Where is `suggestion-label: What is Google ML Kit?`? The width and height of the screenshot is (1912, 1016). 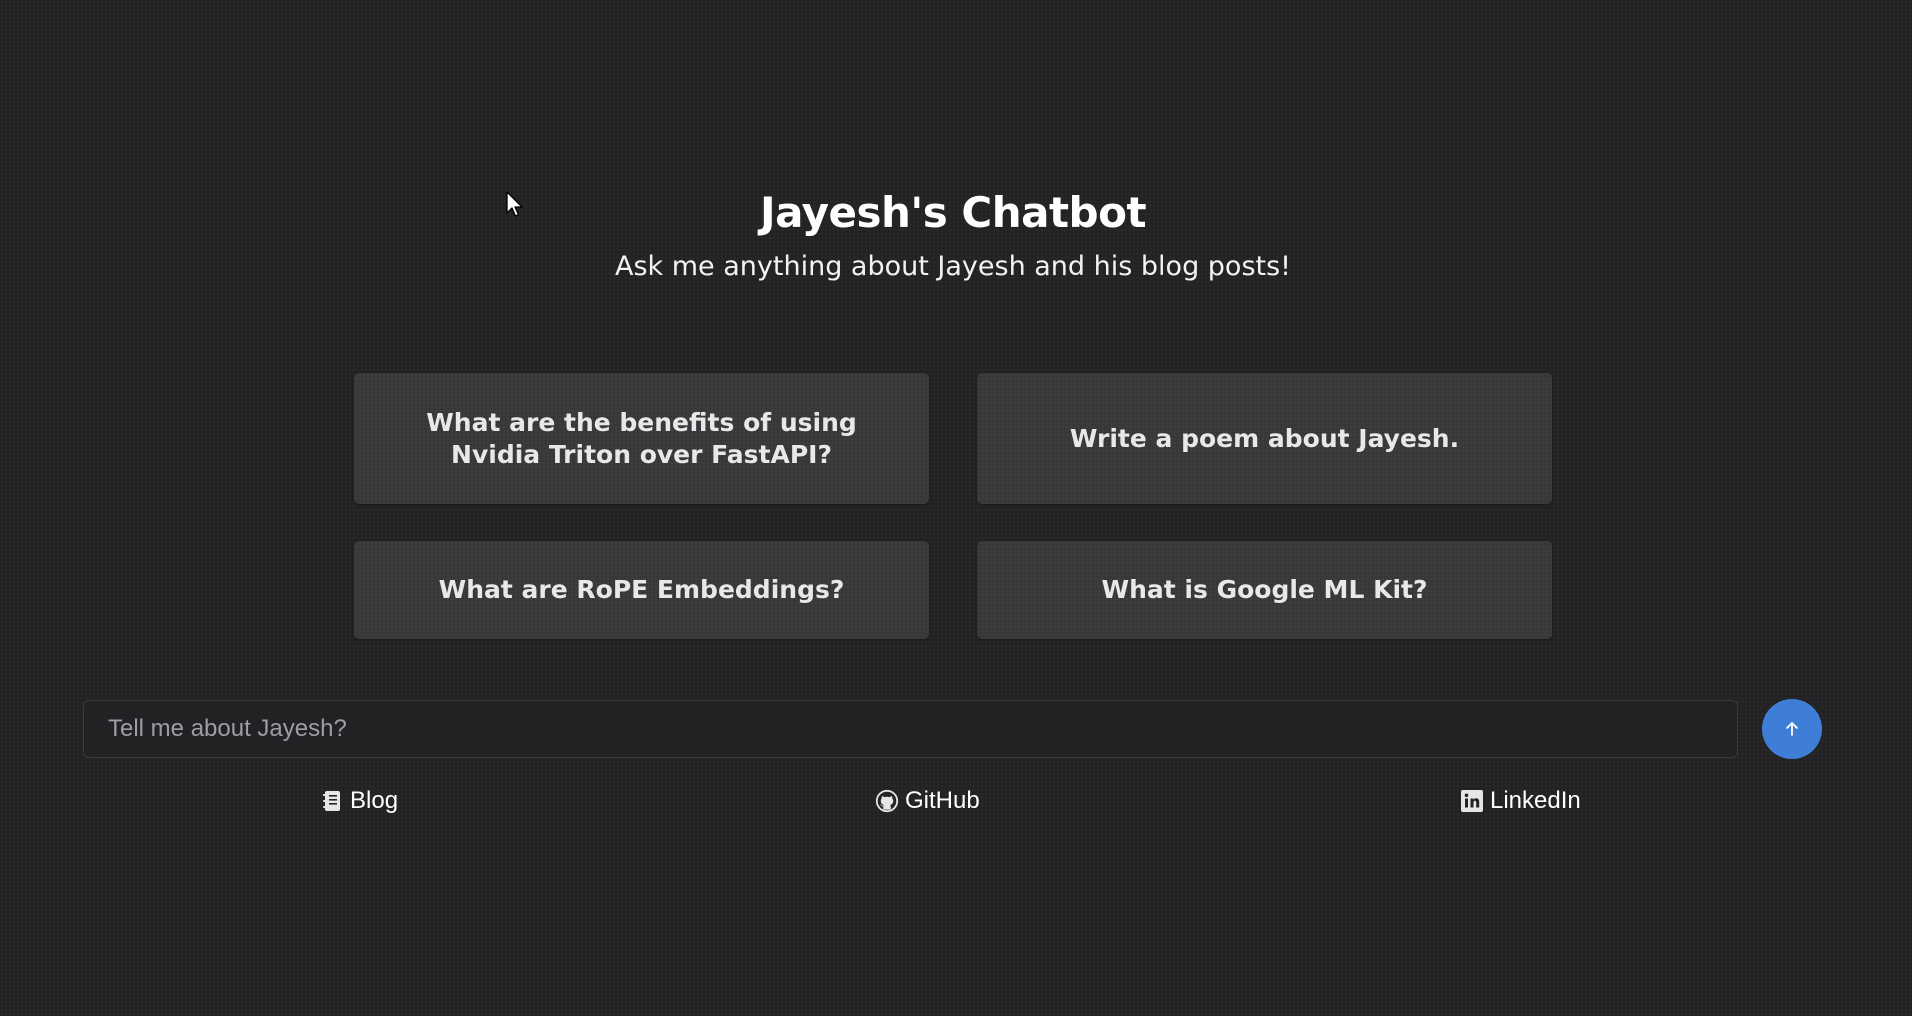
suggestion-label: What is Google ML Kit? is located at coordinates (1264, 589).